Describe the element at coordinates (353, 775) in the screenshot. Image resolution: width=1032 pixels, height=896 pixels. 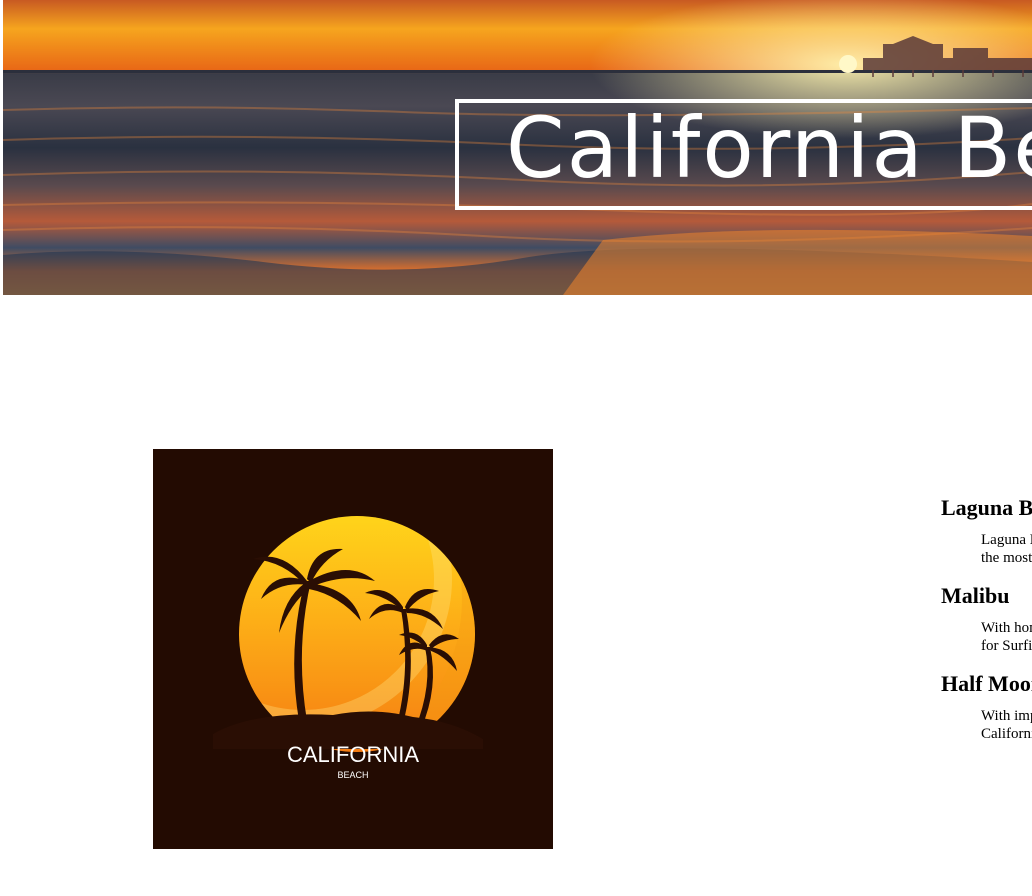
I see `poster-subtitle: BEACH` at that location.